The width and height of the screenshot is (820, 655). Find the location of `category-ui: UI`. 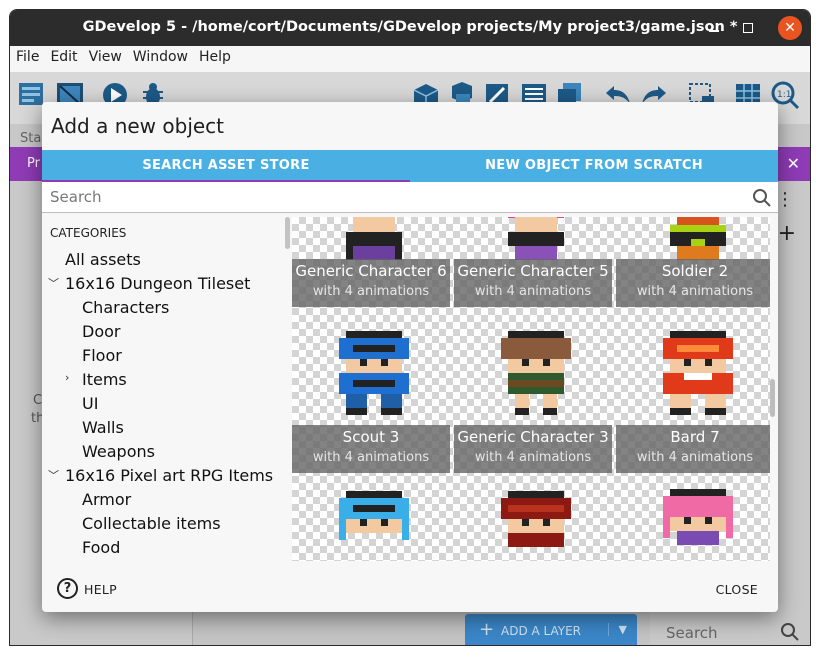

category-ui: UI is located at coordinates (90, 406).